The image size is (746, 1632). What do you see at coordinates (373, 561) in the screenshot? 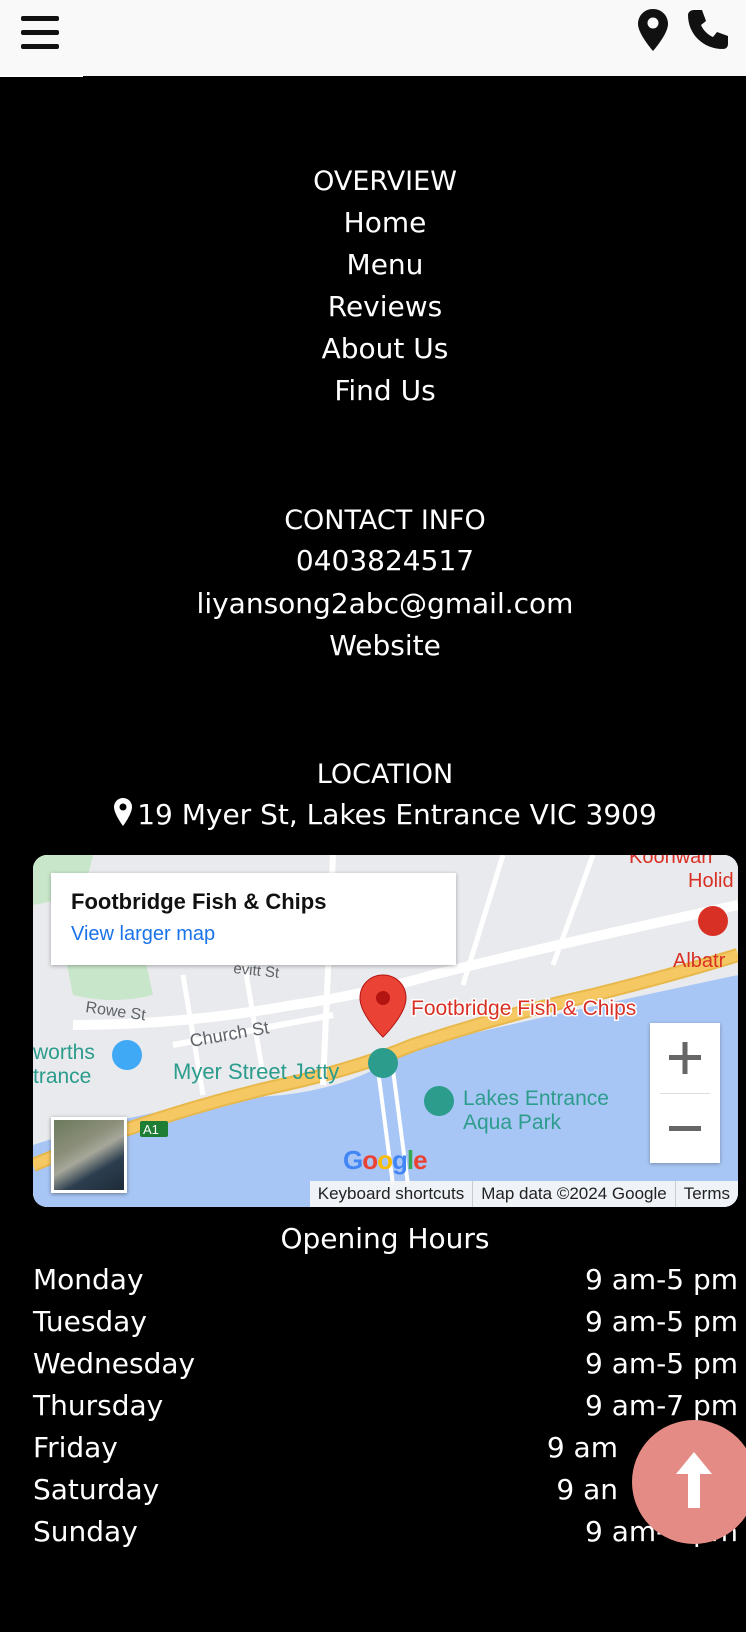
I see `contact-phone-link: 0403824517` at bounding box center [373, 561].